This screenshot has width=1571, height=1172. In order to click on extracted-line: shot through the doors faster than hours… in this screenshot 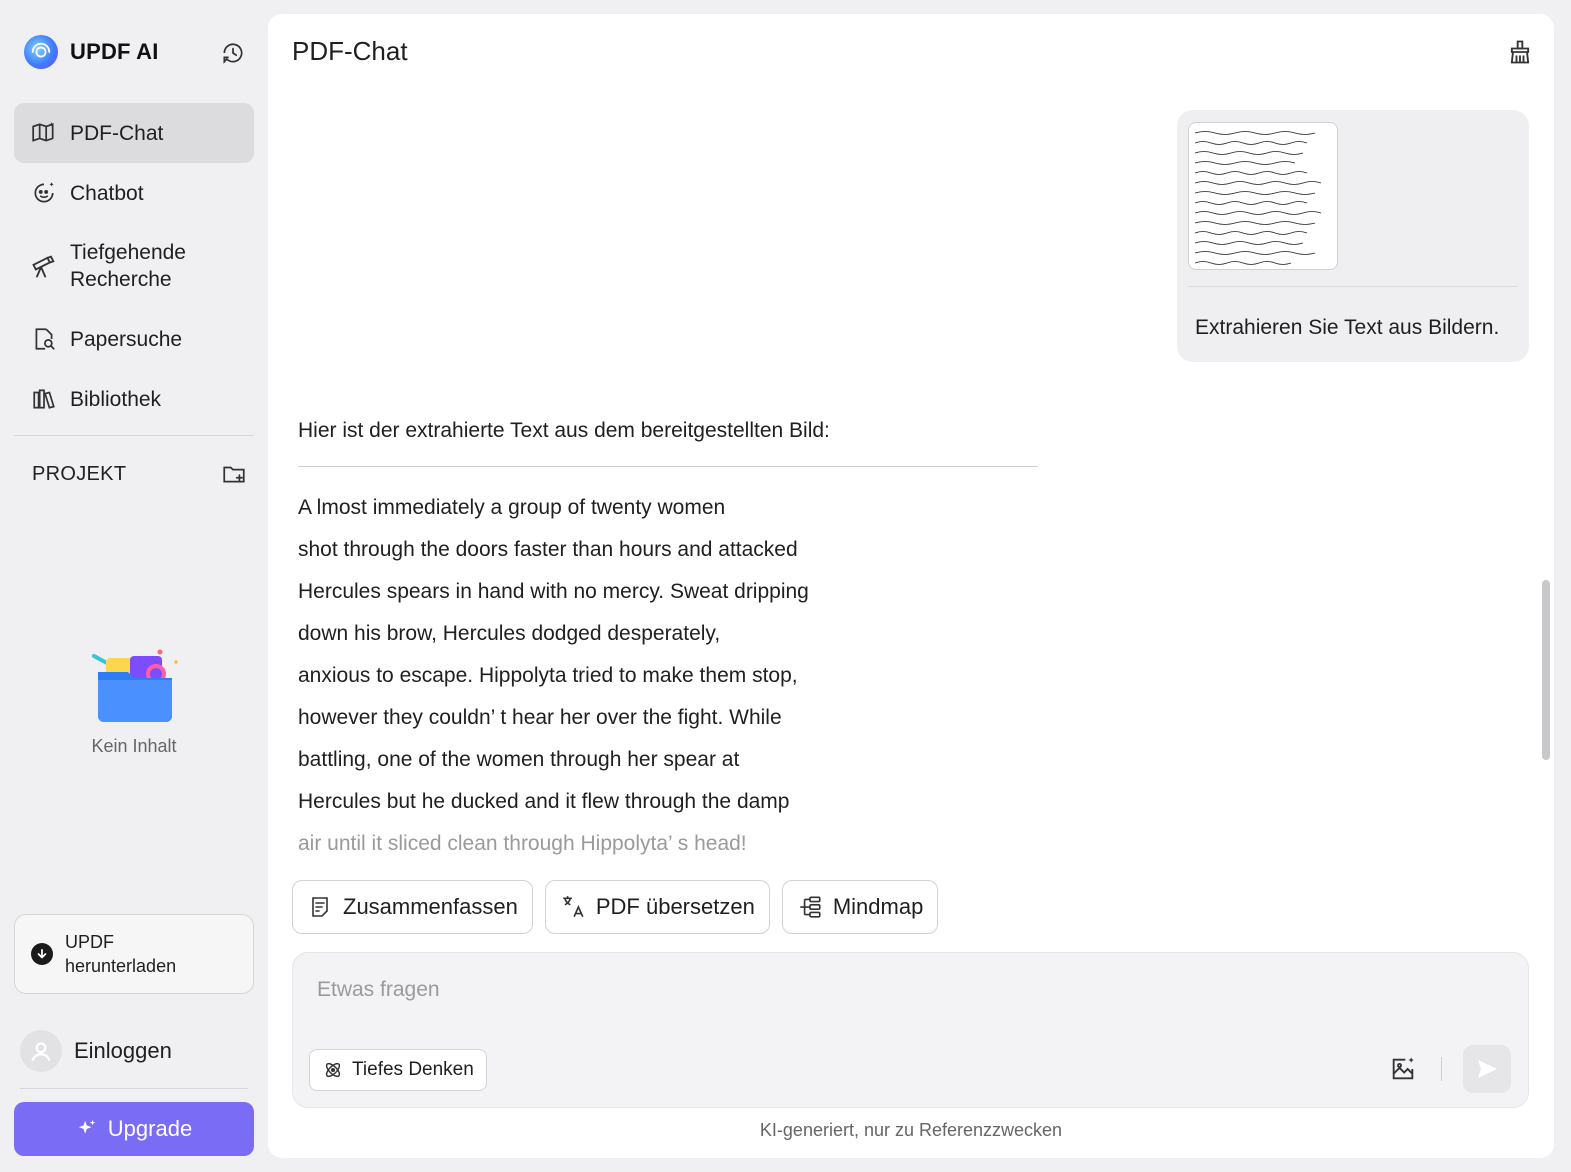, I will do `click(548, 549)`.